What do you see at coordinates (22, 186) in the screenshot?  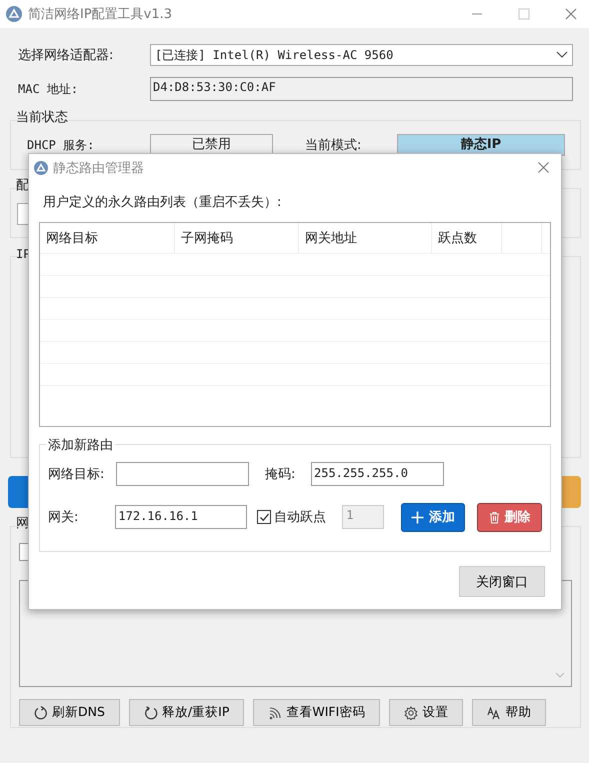 I see `group-title: 配` at bounding box center [22, 186].